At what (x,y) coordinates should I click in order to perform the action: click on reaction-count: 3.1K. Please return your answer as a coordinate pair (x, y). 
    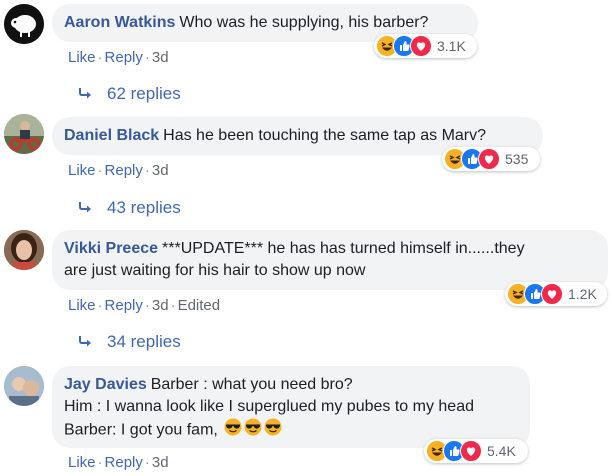
    Looking at the image, I should click on (451, 46).